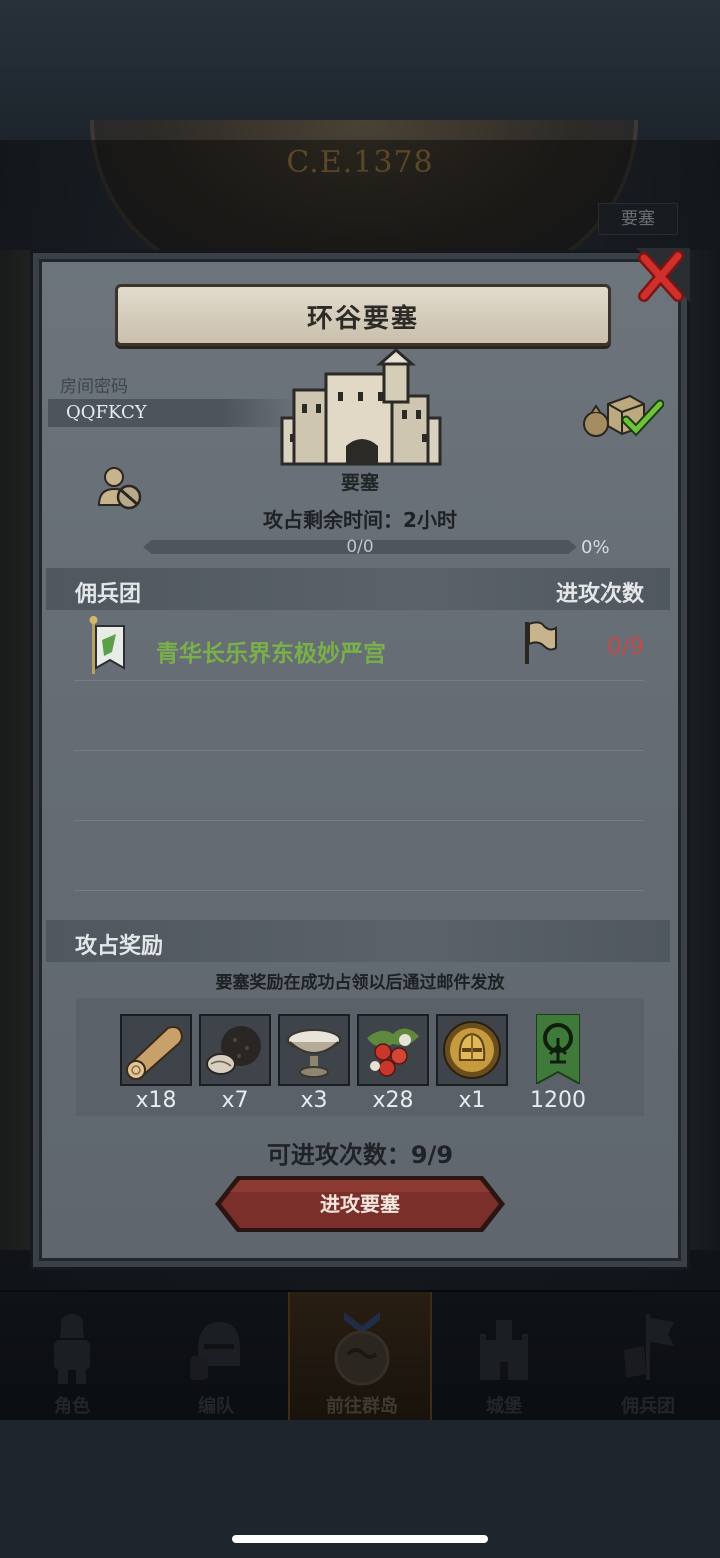 The image size is (720, 1558). I want to click on home-indicator, so click(360, 1539).